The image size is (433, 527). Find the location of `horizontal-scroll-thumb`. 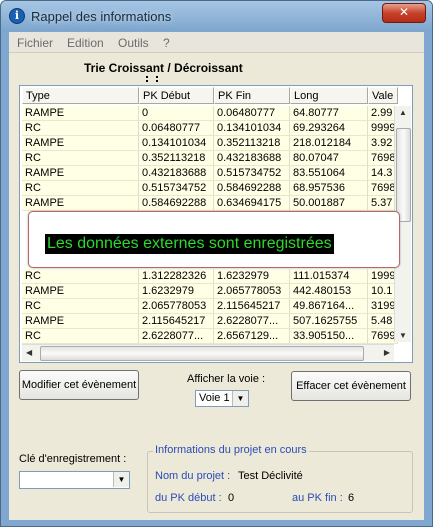

horizontal-scroll-thumb is located at coordinates (202, 353).